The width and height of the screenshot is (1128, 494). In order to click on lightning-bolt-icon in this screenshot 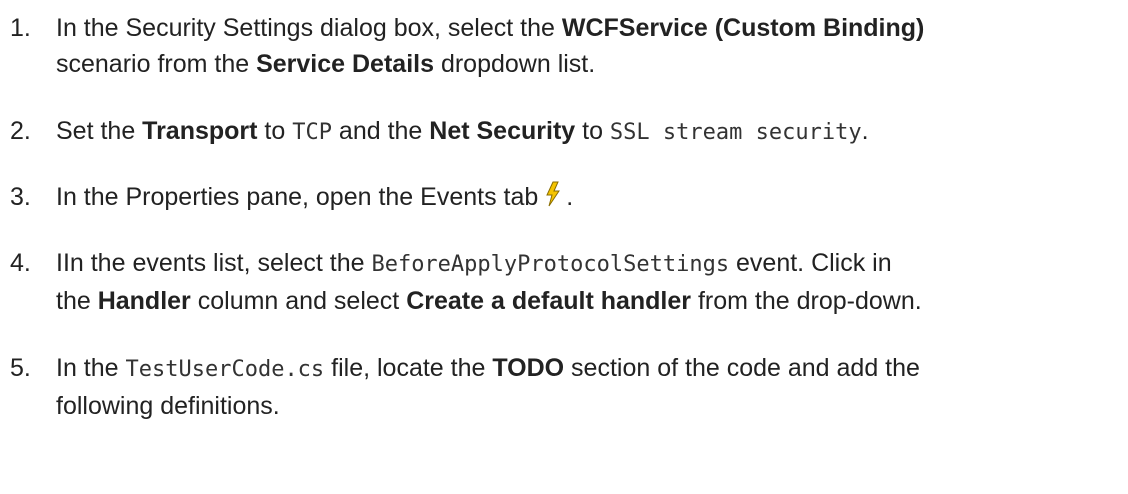, I will do `click(553, 199)`.